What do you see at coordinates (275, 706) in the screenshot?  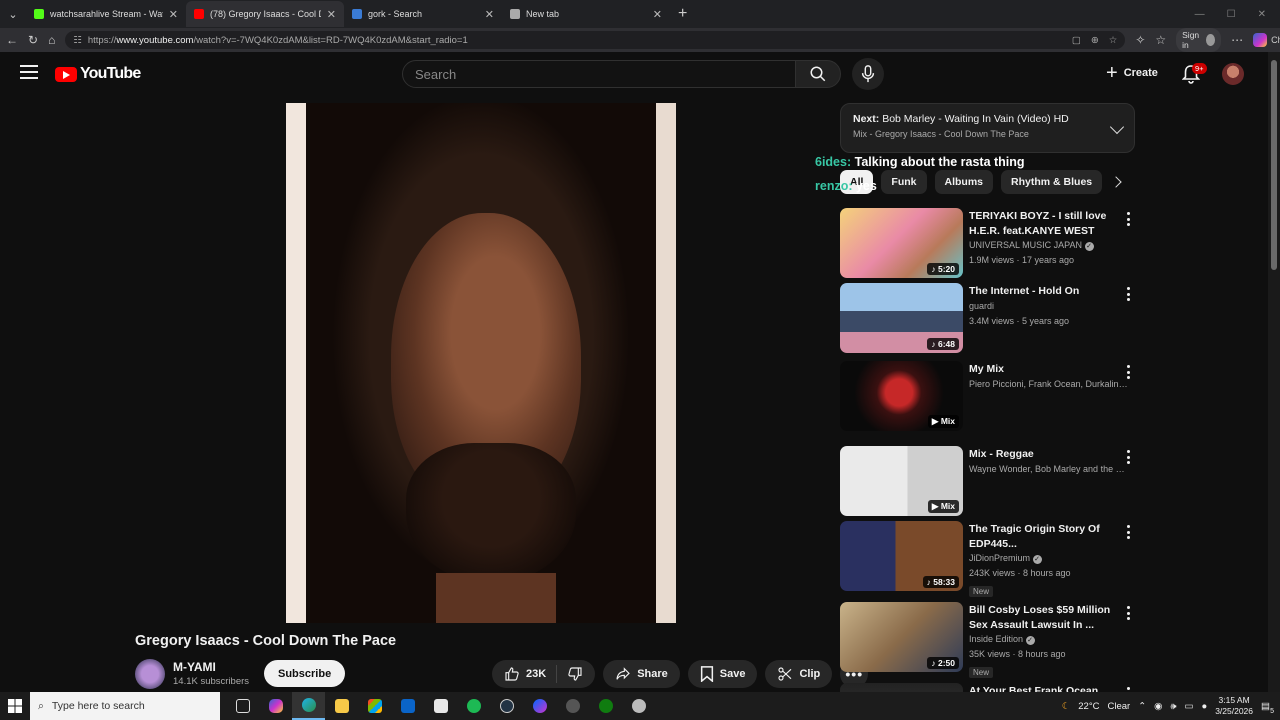 I see `copilot-app-icon` at bounding box center [275, 706].